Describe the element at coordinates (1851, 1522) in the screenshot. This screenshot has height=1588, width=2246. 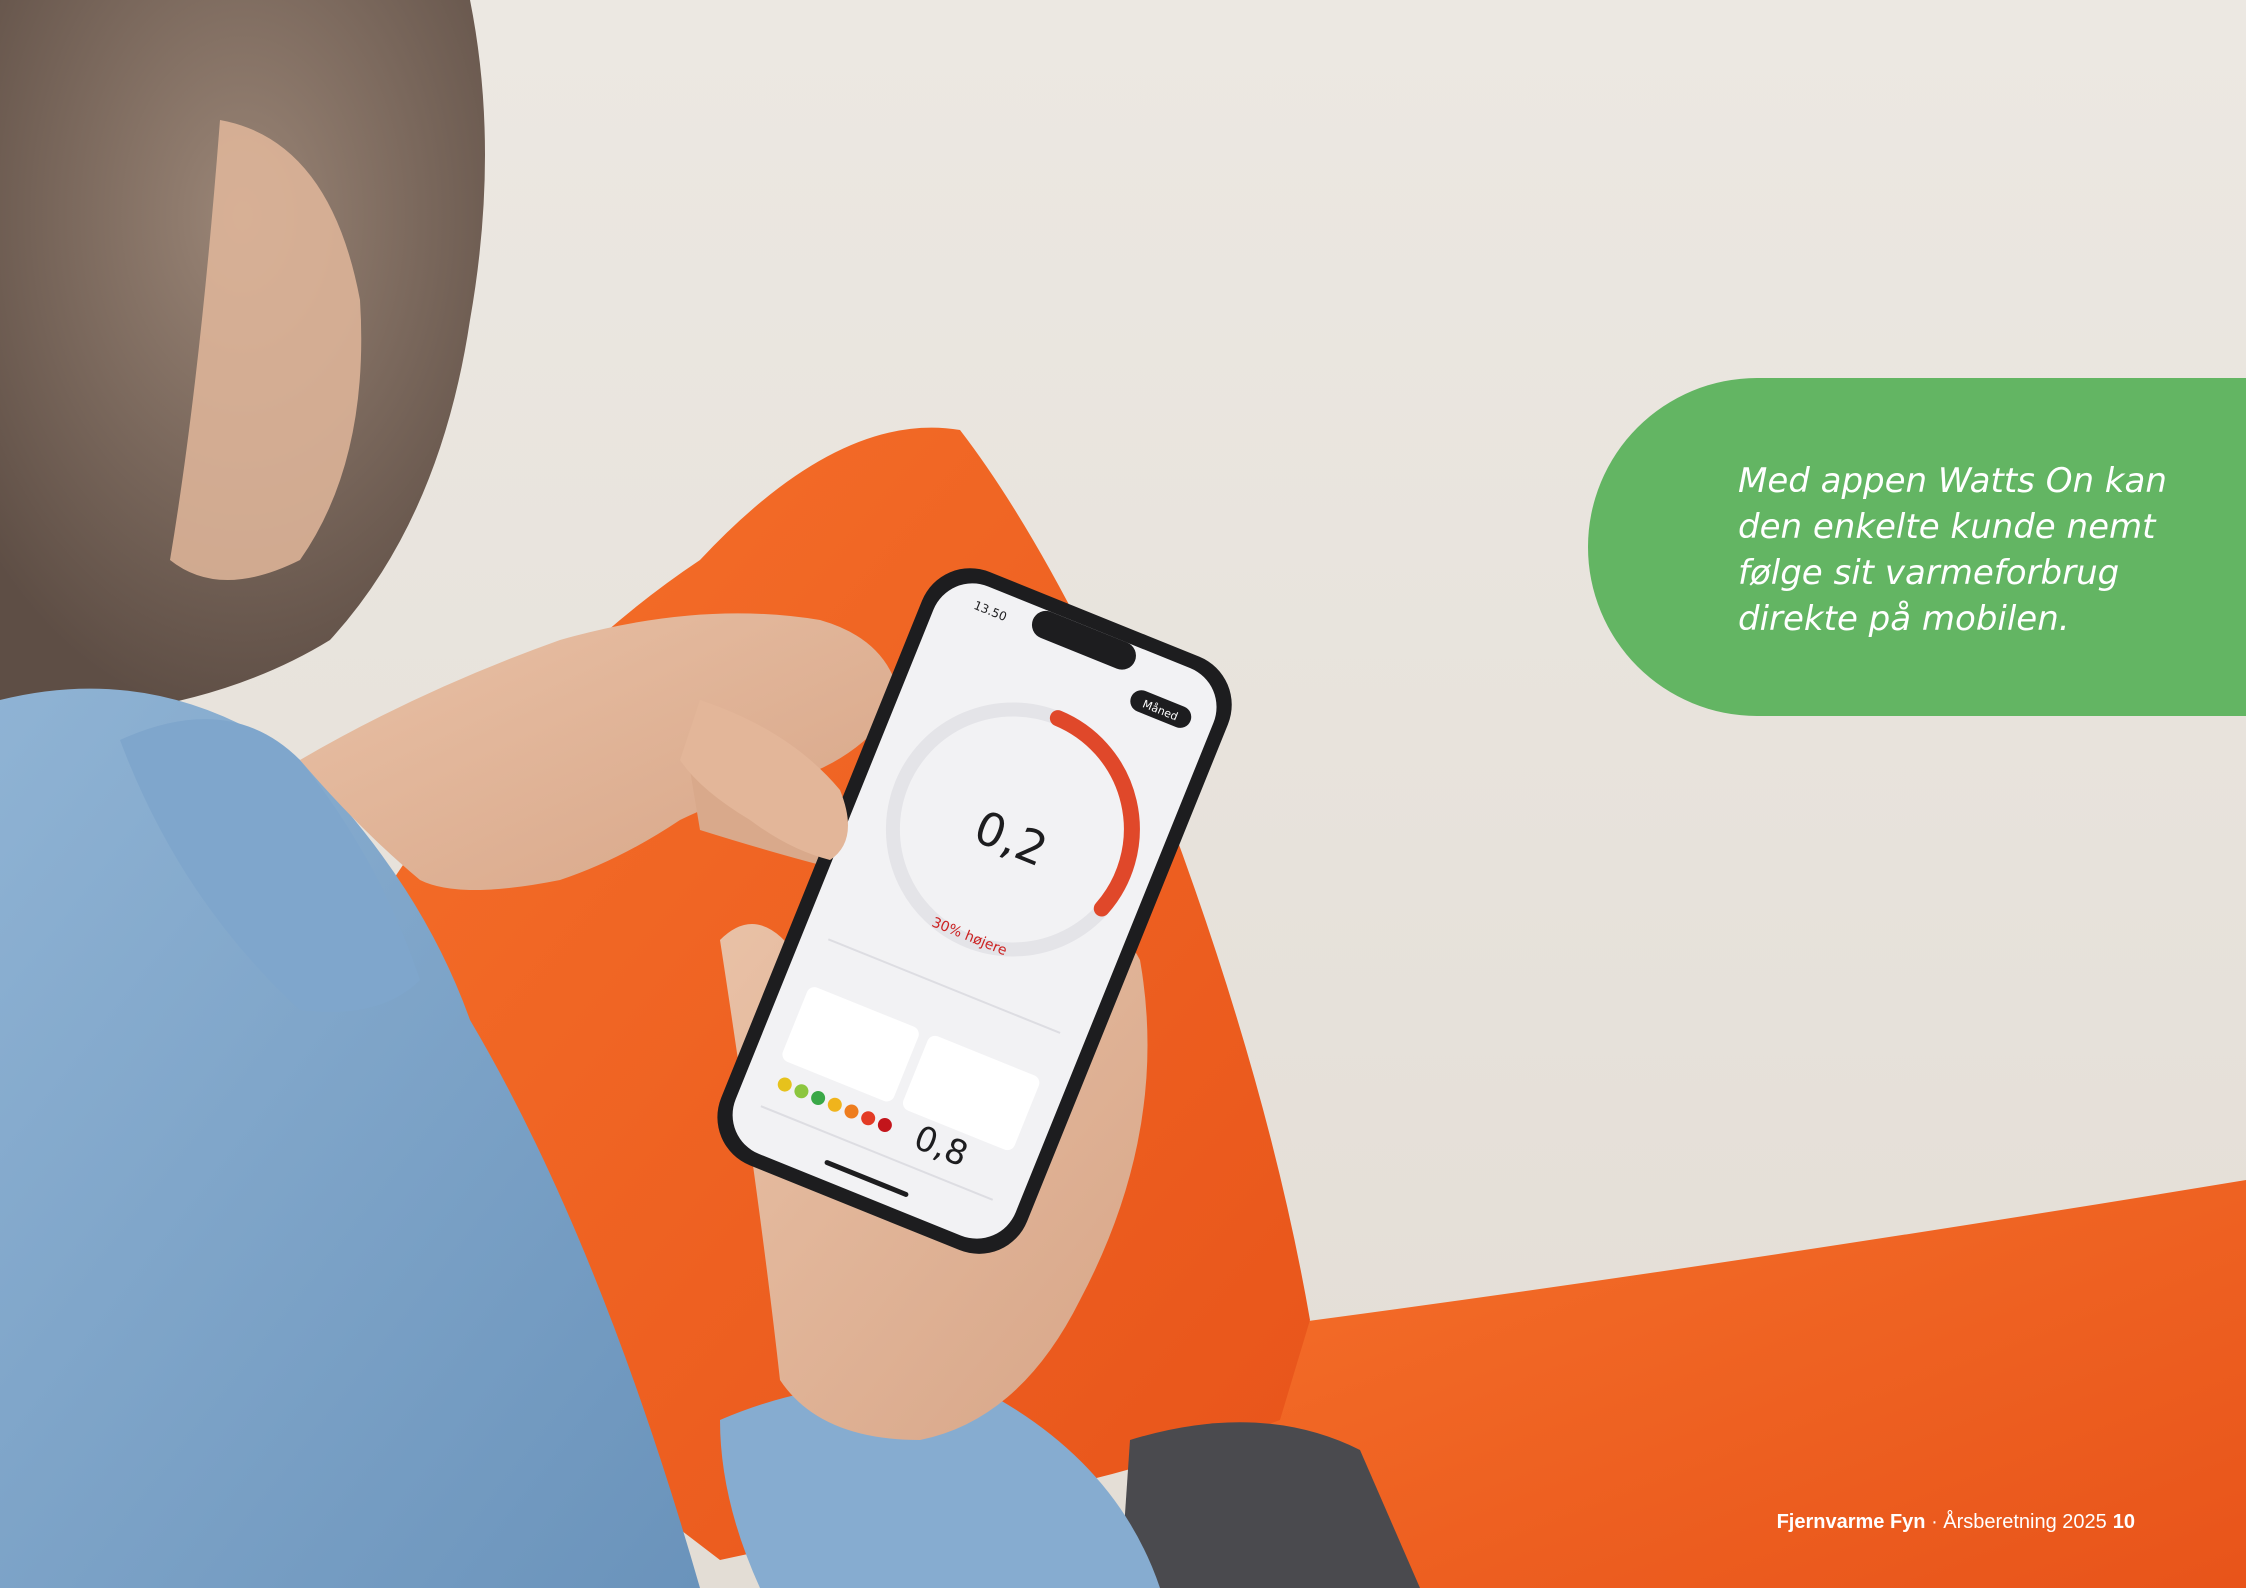
I see `footer-brand: Fjernvarme Fyn` at that location.